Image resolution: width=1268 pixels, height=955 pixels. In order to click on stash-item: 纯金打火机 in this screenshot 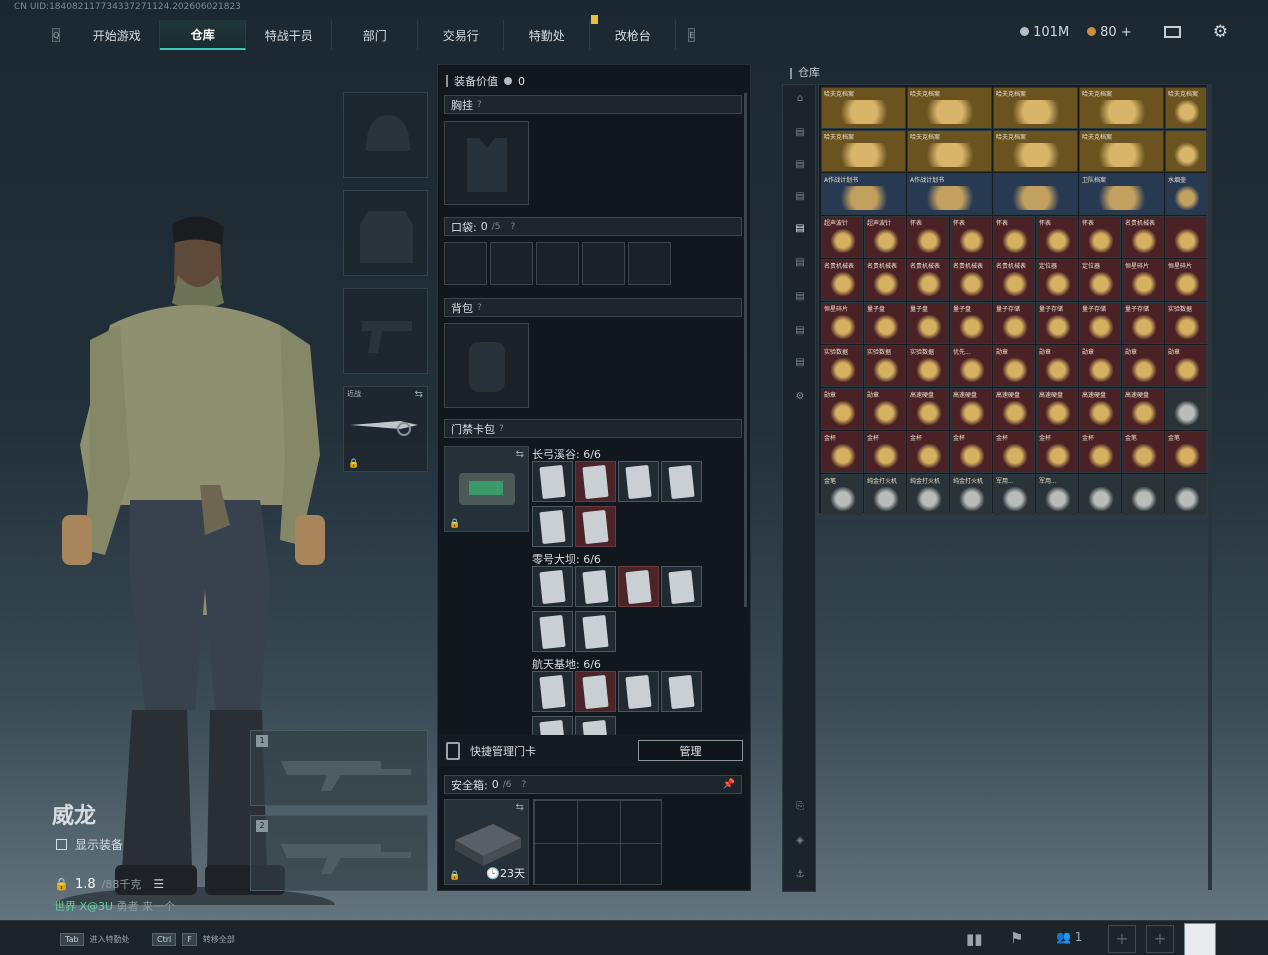, I will do `click(885, 495)`.